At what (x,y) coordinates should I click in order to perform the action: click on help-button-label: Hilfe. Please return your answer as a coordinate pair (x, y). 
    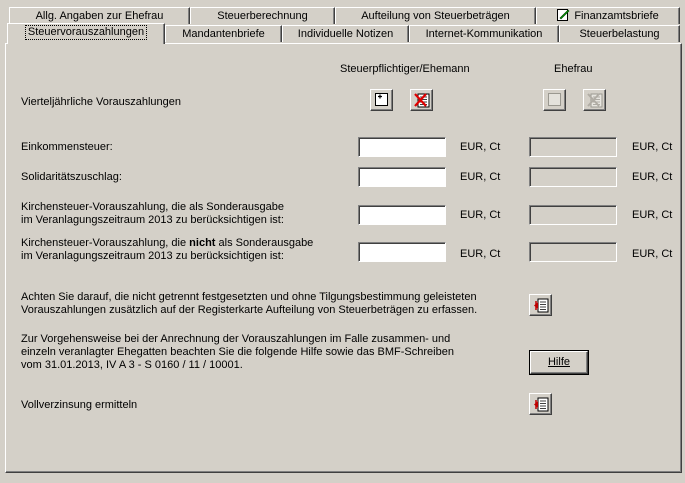
    Looking at the image, I should click on (558, 362).